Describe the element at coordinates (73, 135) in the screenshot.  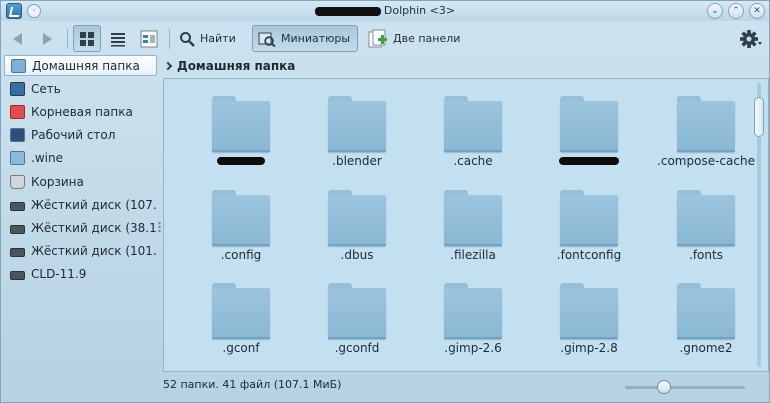
I see `place-label: Рабочий стол` at that location.